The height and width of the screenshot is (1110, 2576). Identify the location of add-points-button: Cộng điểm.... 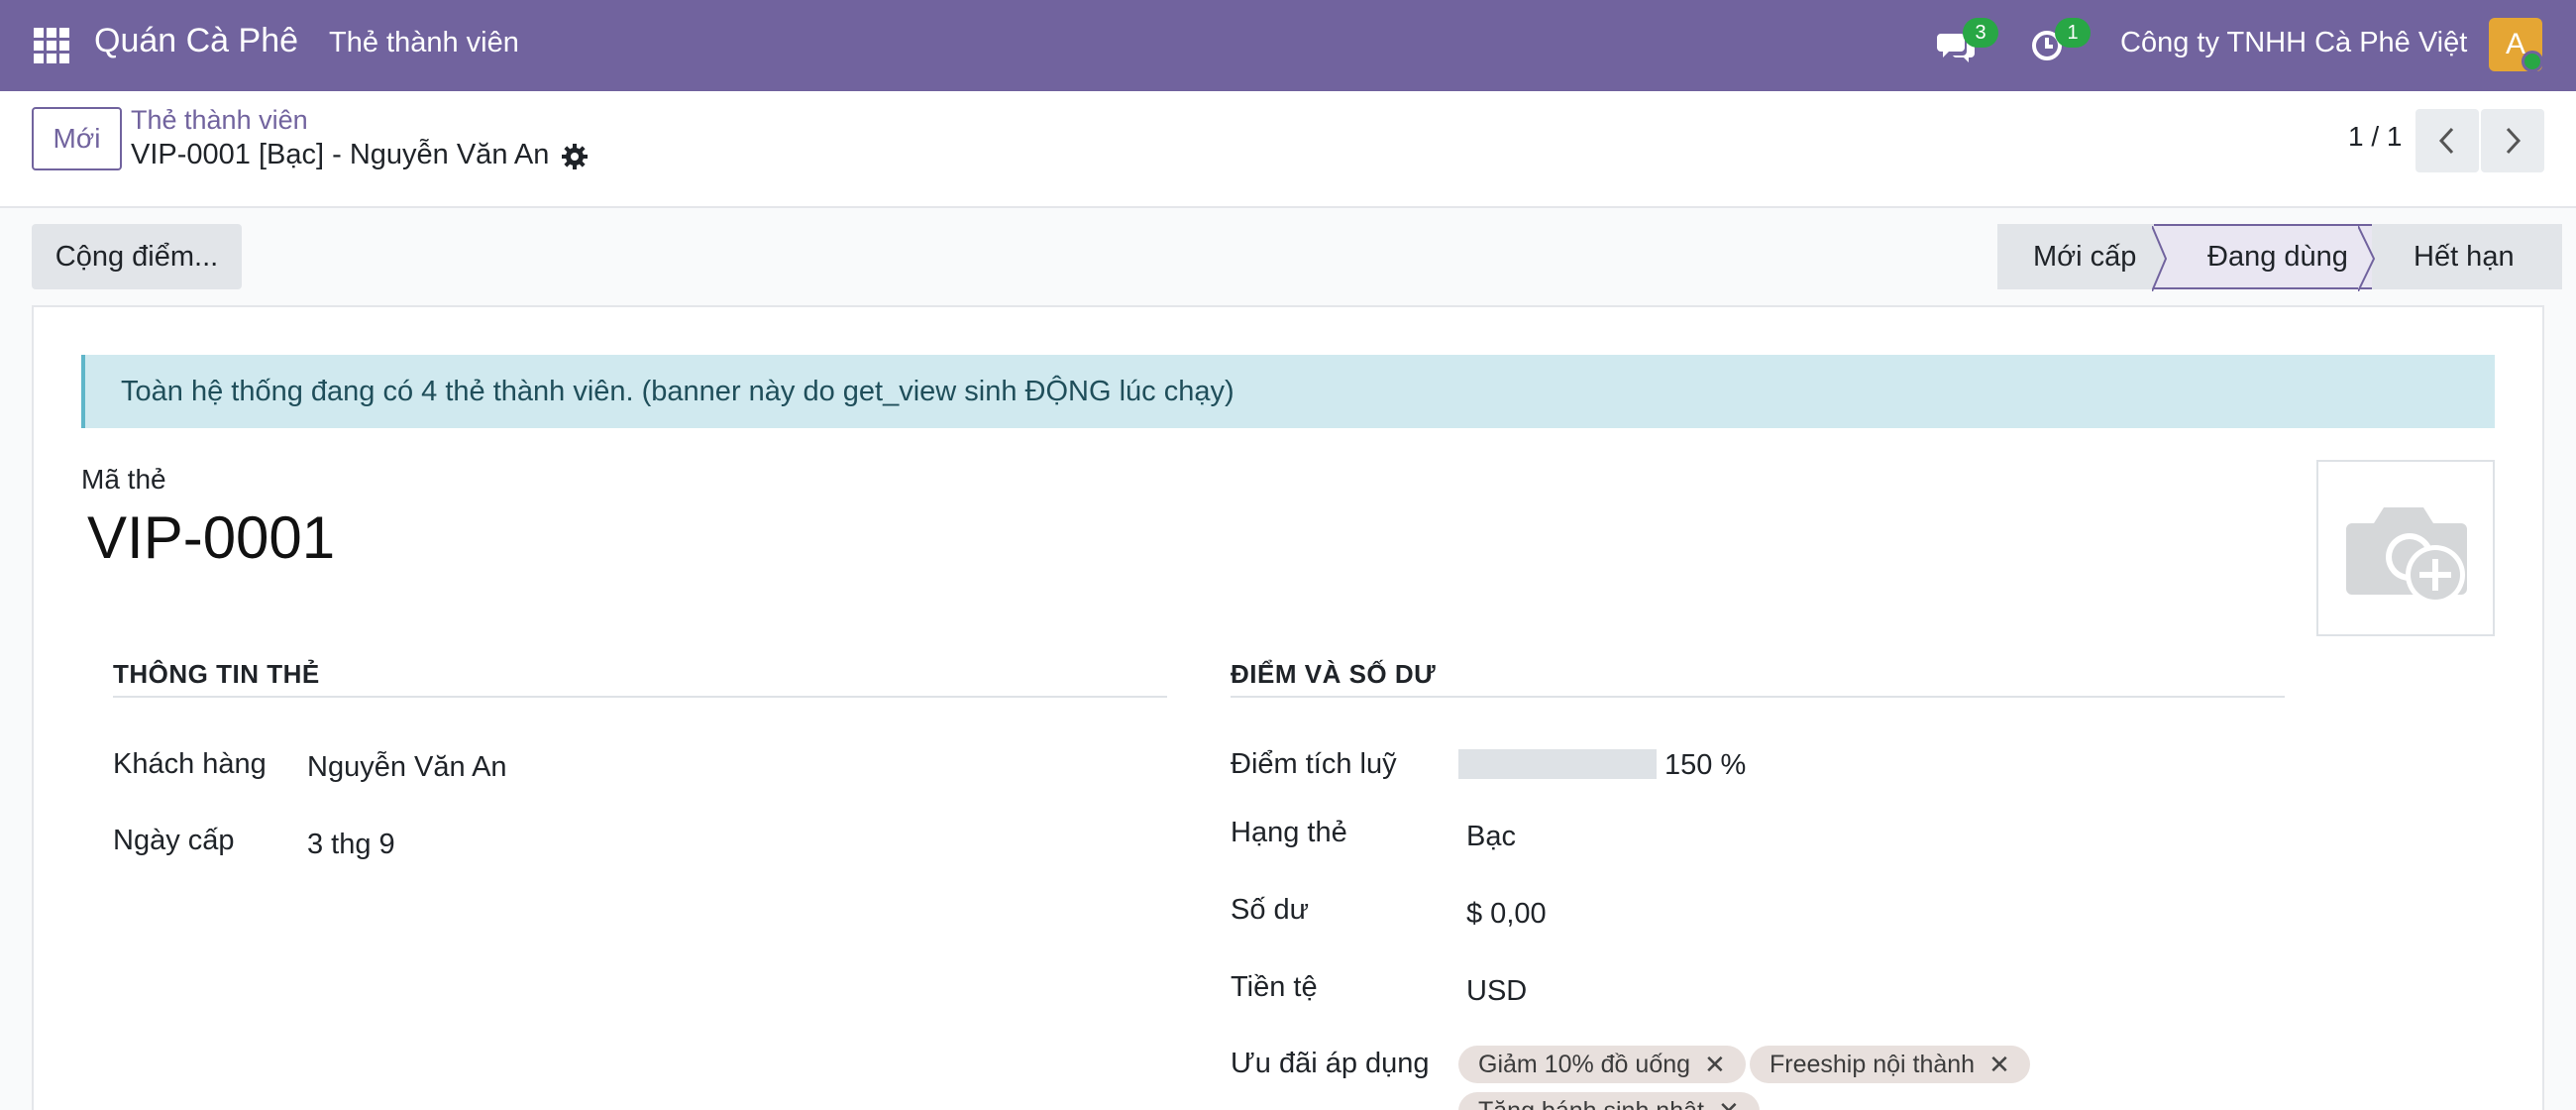
(137, 256).